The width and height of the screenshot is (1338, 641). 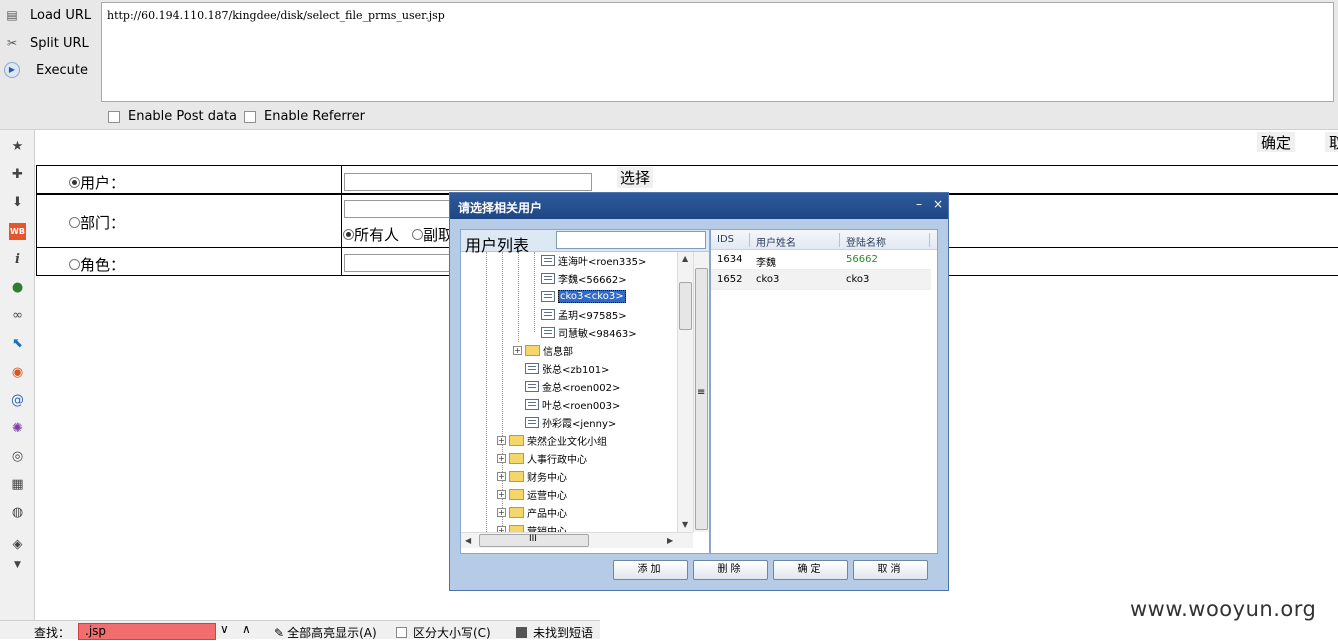 I want to click on all-people-radio-option: 所有人, so click(x=371, y=234).